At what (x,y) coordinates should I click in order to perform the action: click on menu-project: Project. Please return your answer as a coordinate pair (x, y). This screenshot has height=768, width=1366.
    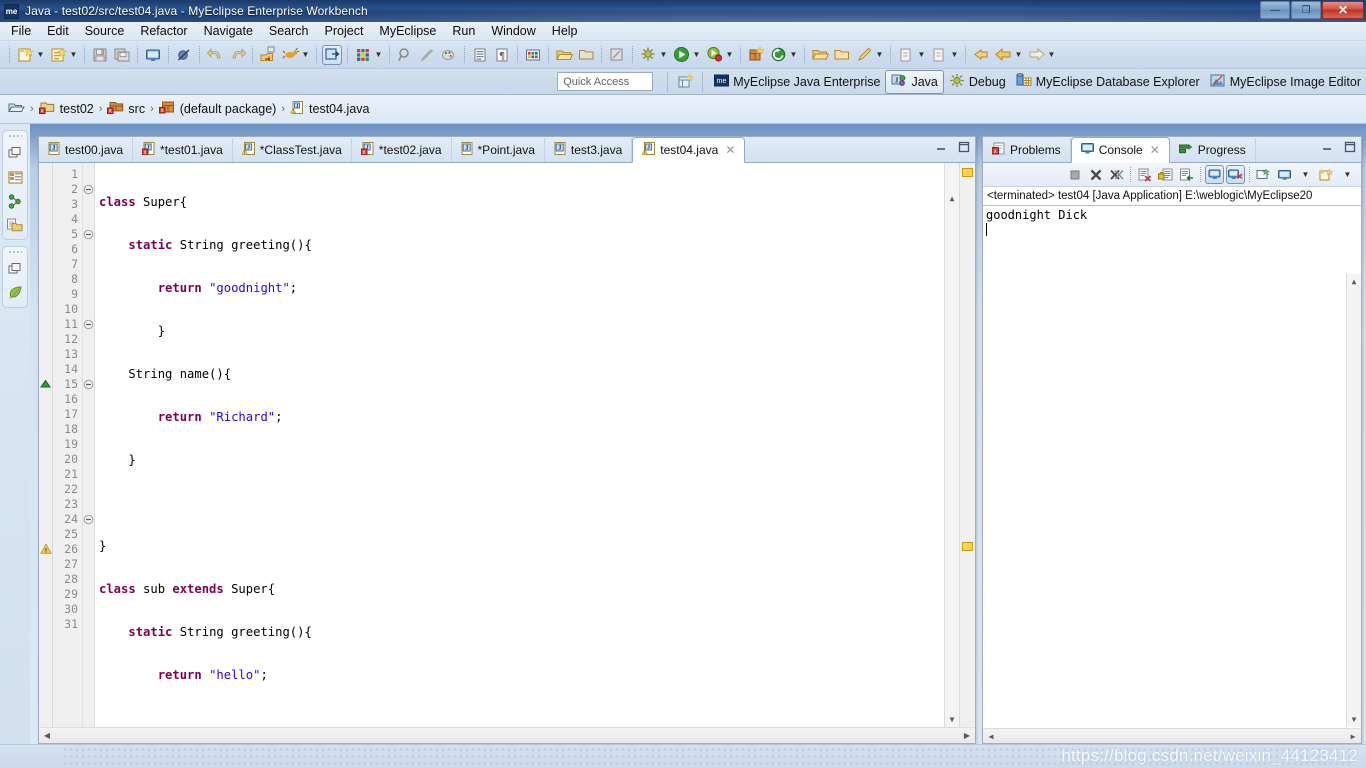
    Looking at the image, I should click on (344, 31).